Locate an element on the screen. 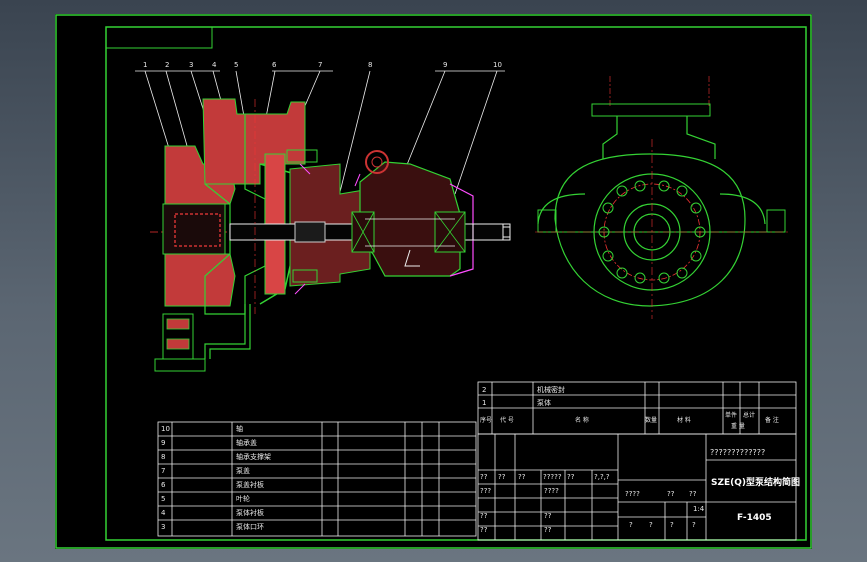 The image size is (867, 562). upper-list-grid is located at coordinates (637, 408).